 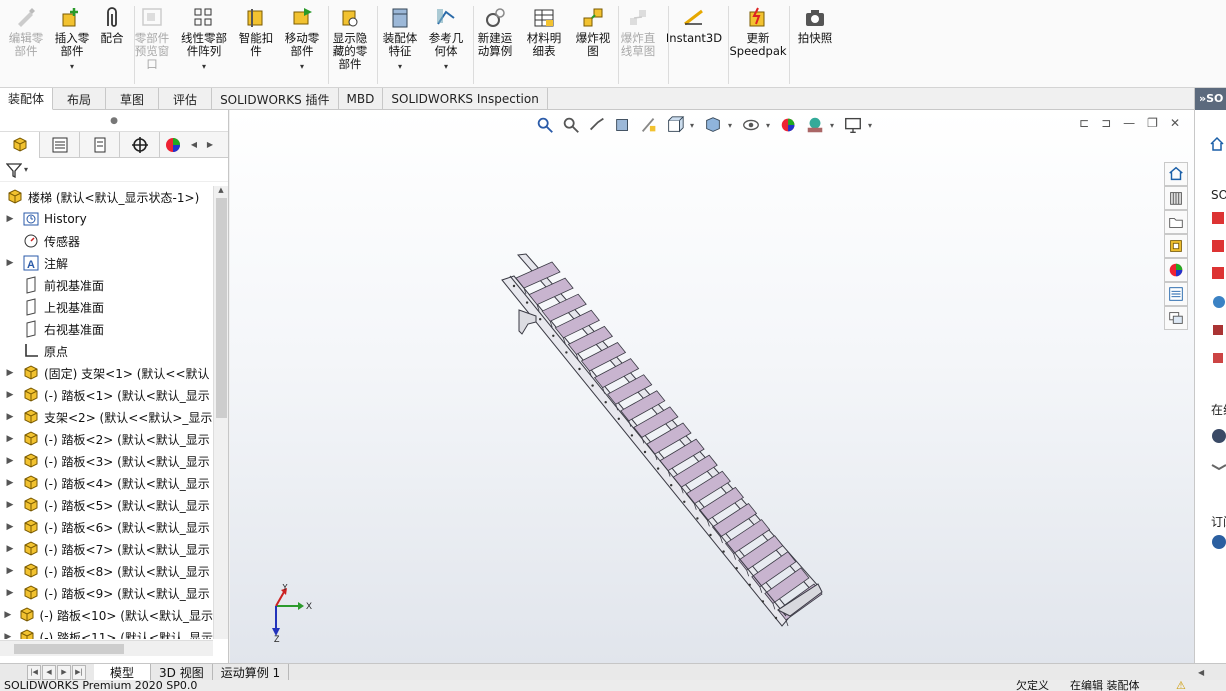 I want to click on tree-item: ▶ (-) 踏板<4> (默认<默认_显示, so click(x=106, y=483).